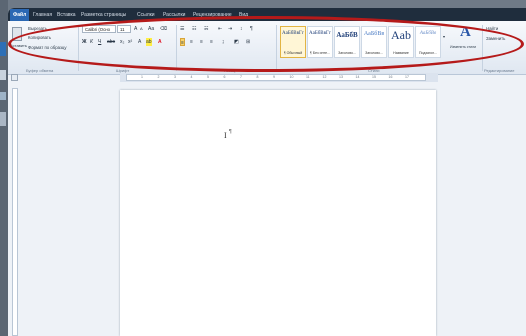 Image resolution: width=526 pixels, height=336 pixels. Describe the element at coordinates (39, 37) in the screenshot. I see `copy-button: Копировать` at that location.